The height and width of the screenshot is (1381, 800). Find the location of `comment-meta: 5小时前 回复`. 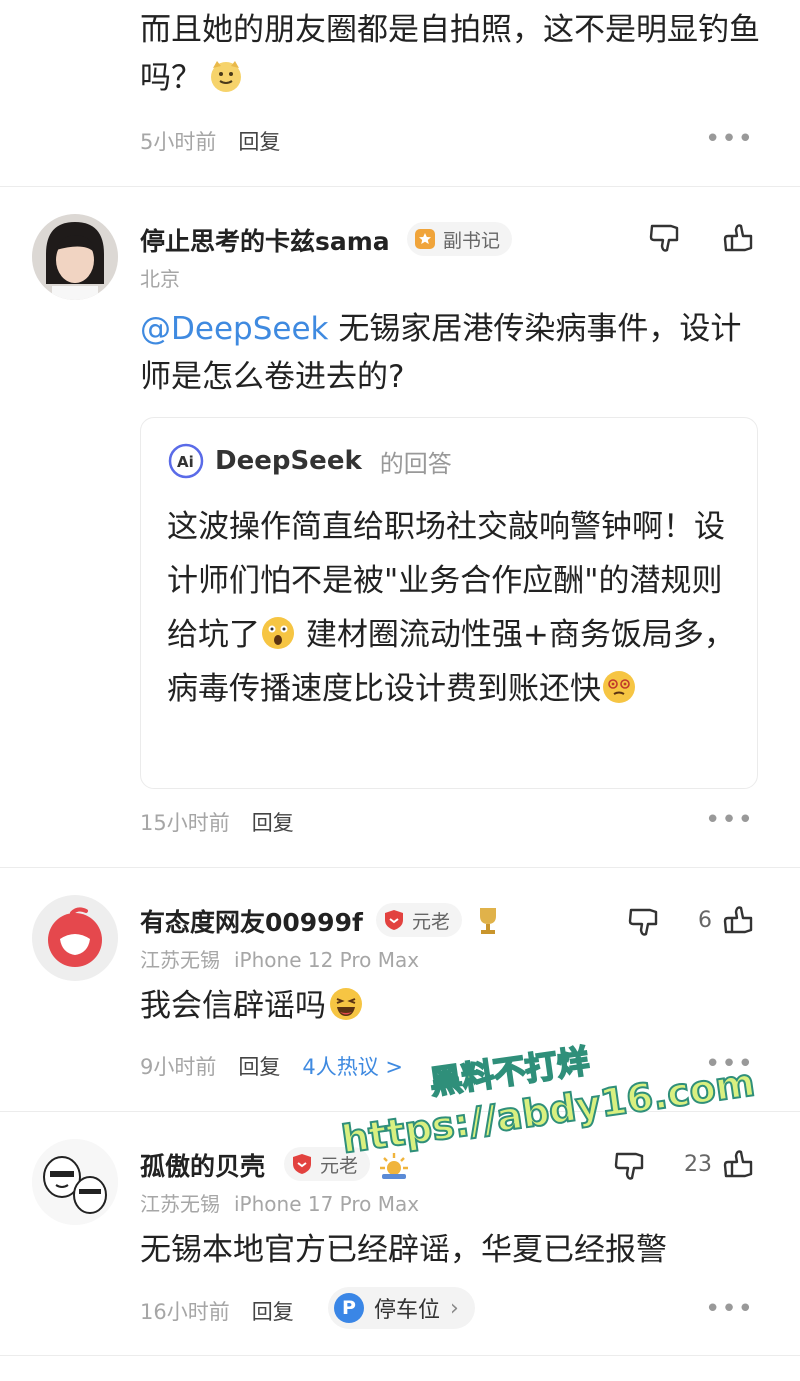

comment-meta: 5小时前 回复 is located at coordinates (210, 141).